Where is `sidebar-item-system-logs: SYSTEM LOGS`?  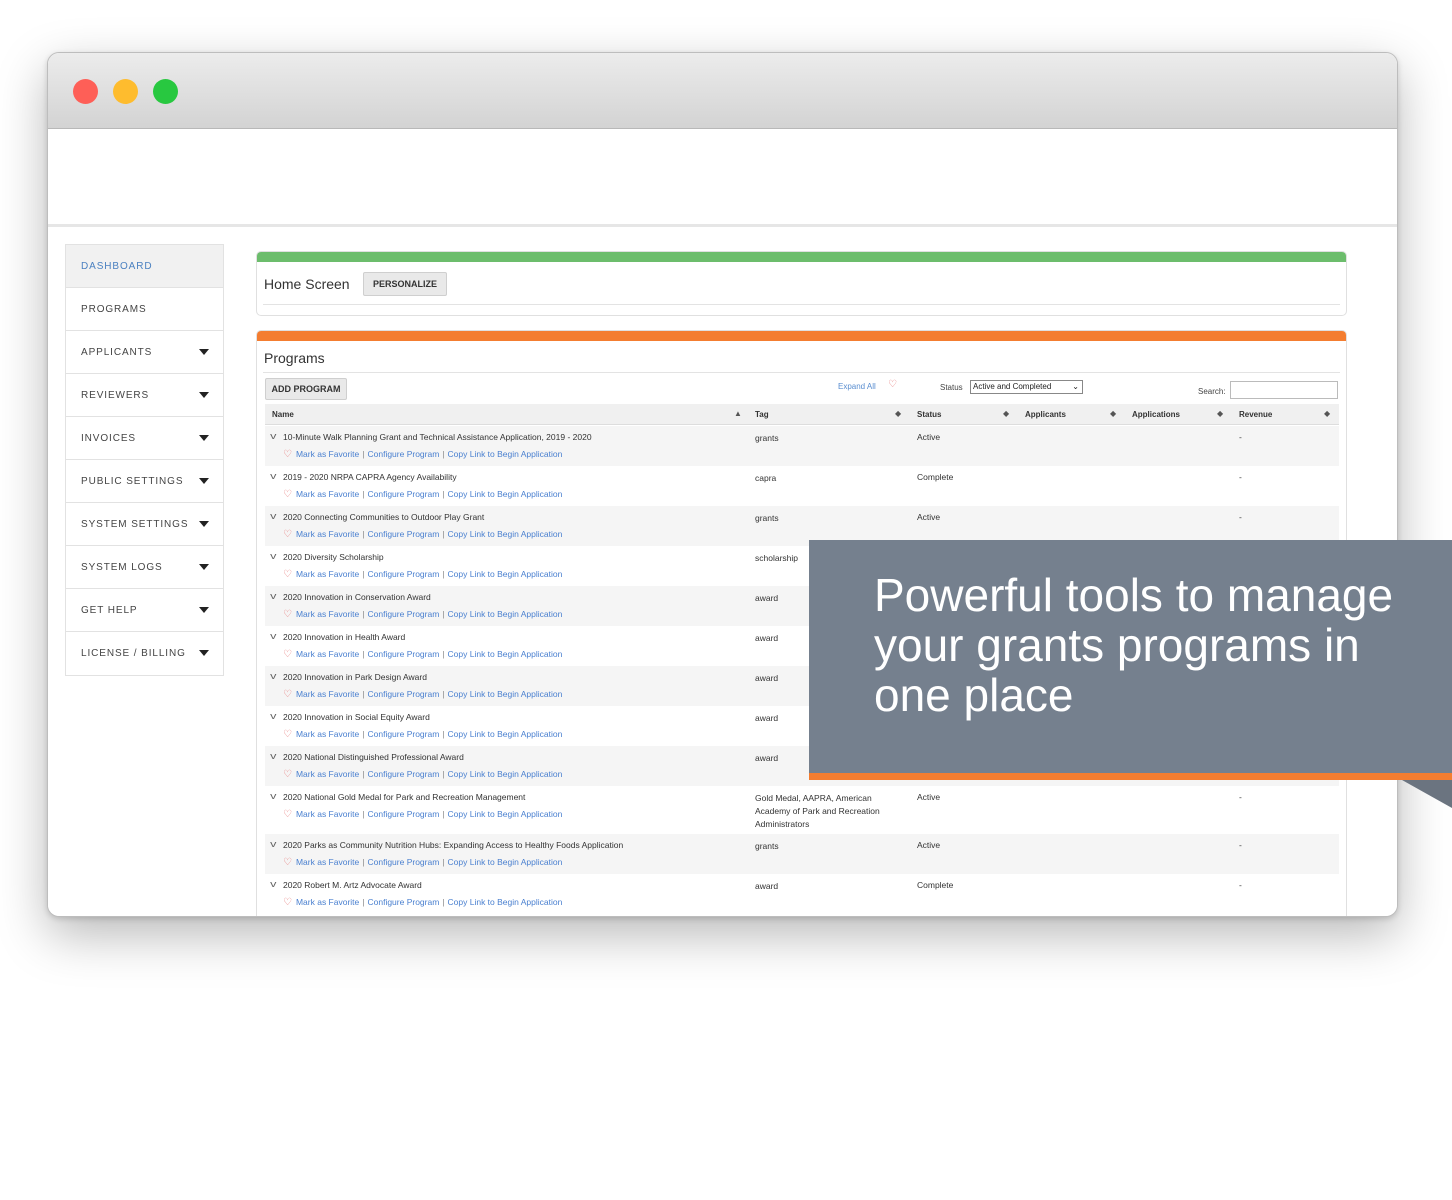 sidebar-item-system-logs: SYSTEM LOGS is located at coordinates (144, 567).